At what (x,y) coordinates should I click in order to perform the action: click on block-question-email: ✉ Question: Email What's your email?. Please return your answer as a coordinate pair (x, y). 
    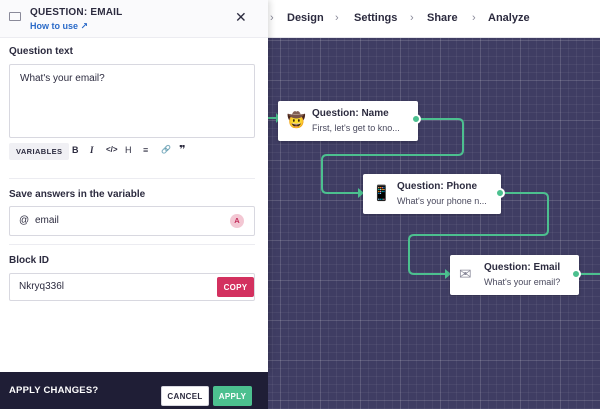
    Looking at the image, I should click on (514, 275).